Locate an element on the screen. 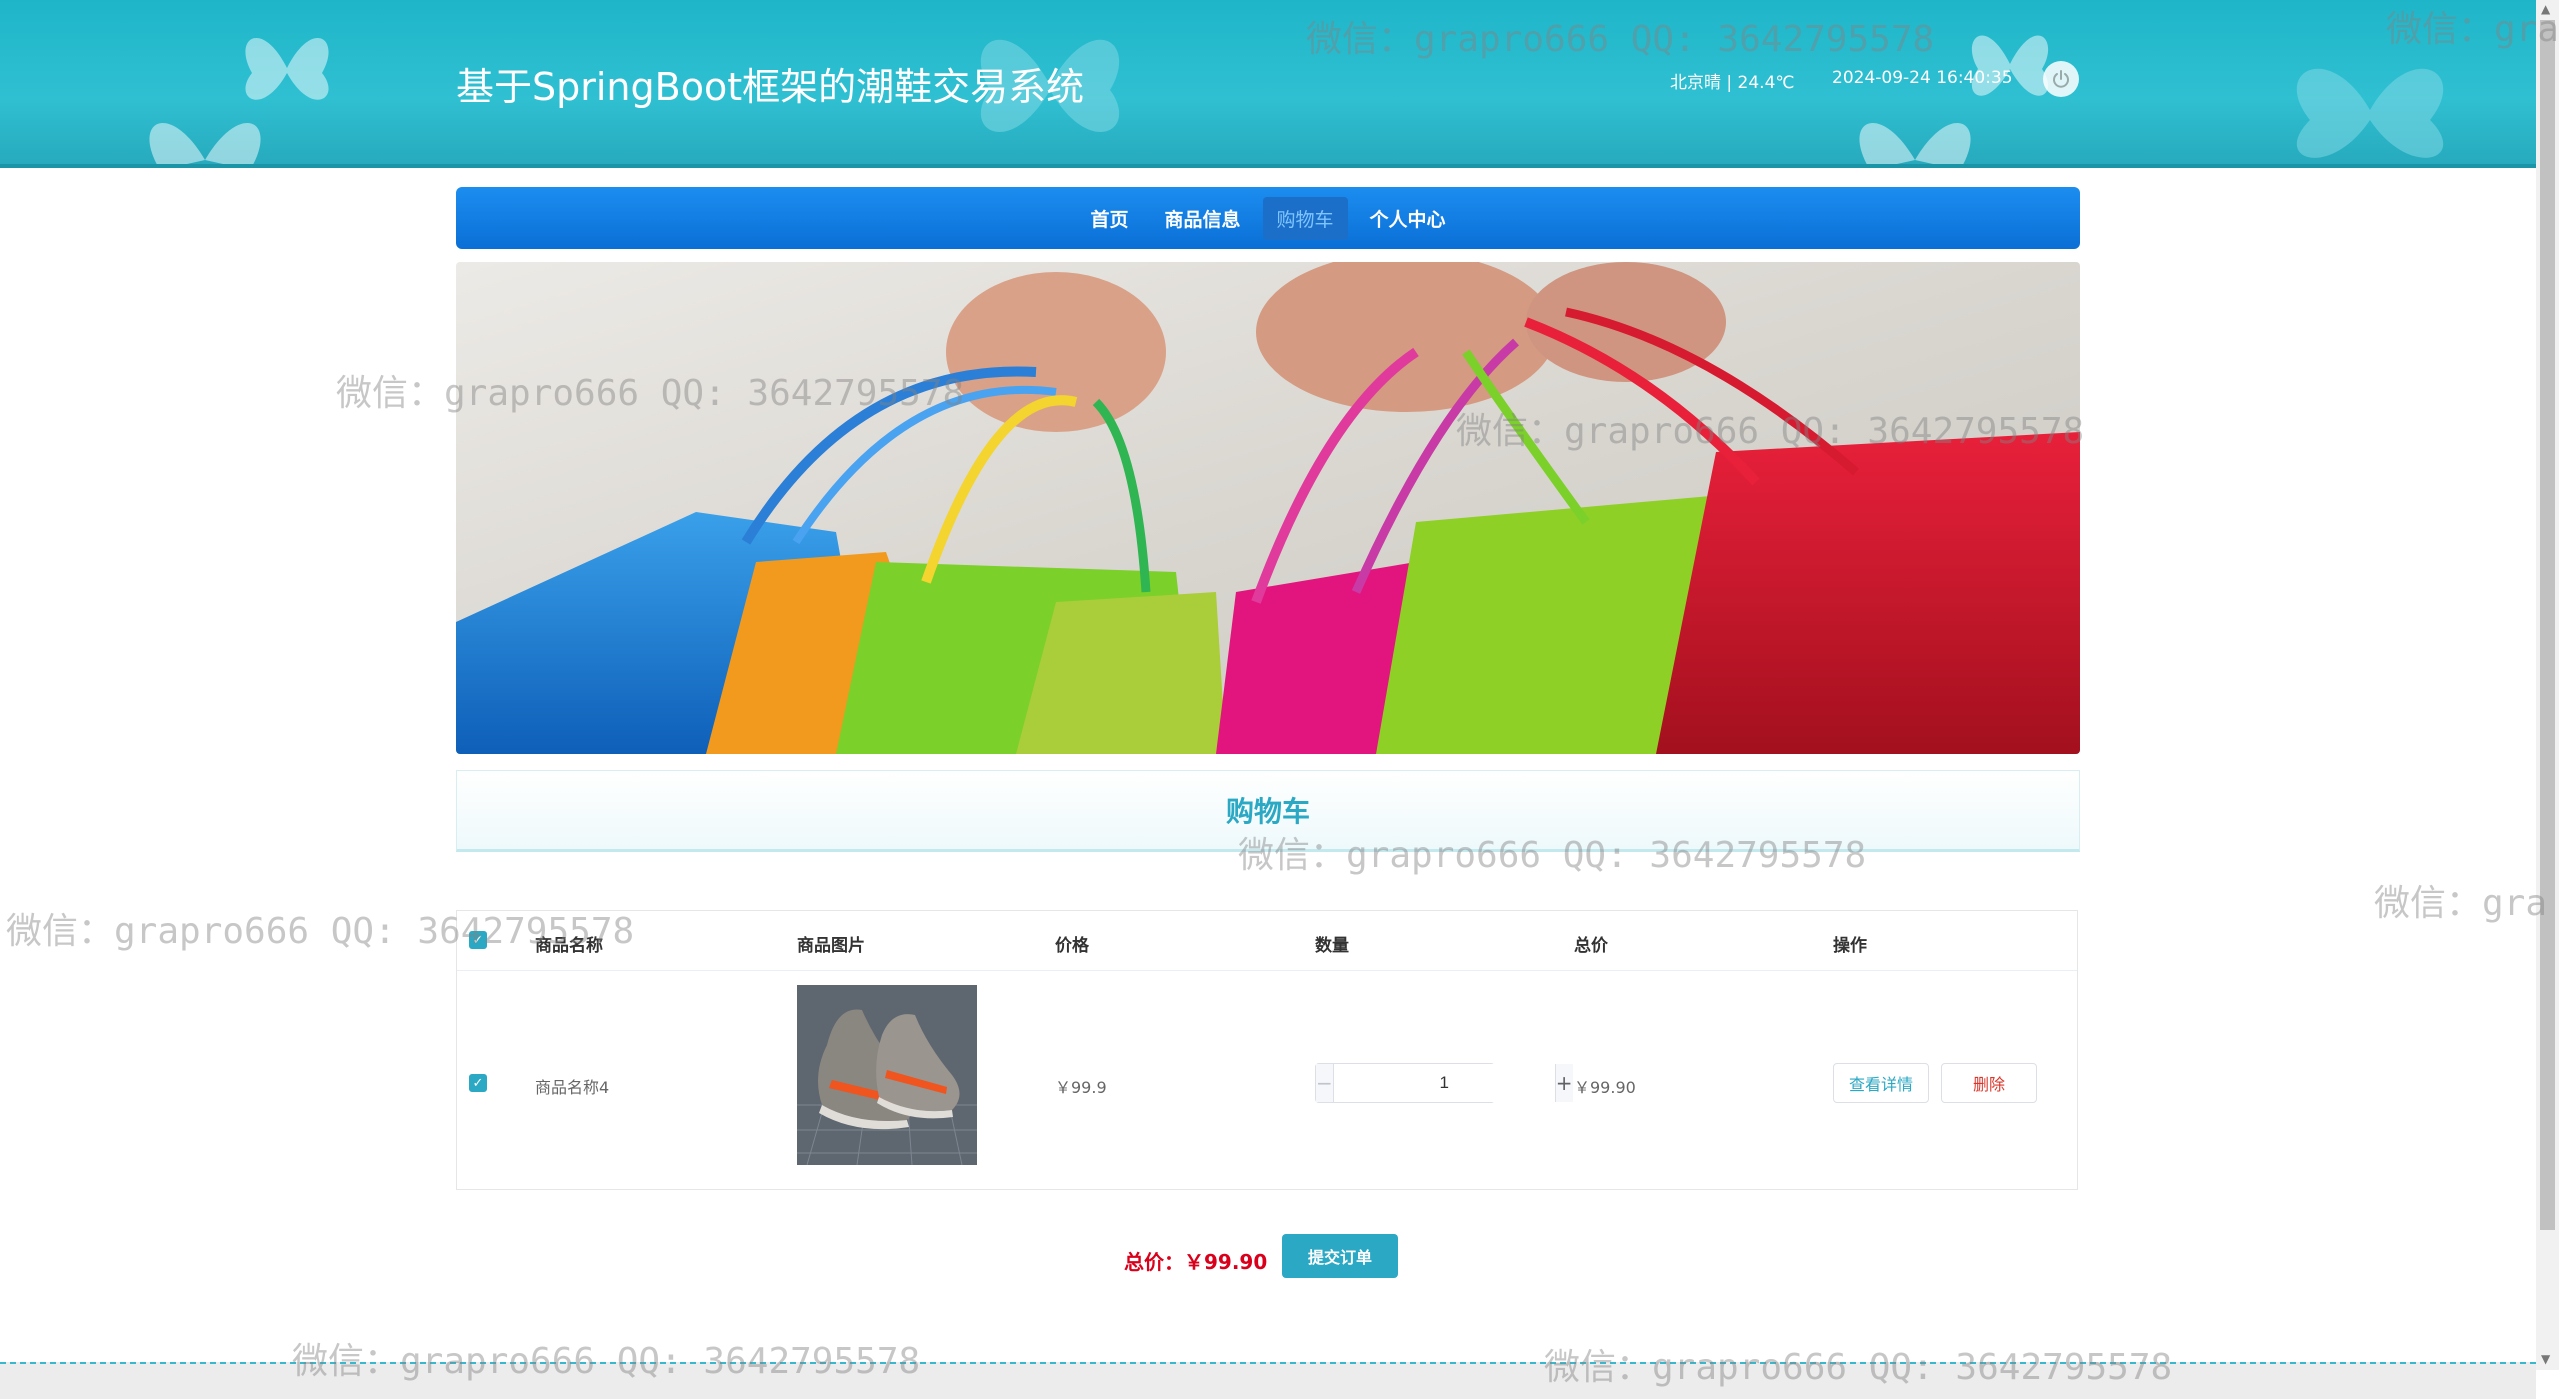  page-bottom-edge is located at coordinates (1268, 1380).